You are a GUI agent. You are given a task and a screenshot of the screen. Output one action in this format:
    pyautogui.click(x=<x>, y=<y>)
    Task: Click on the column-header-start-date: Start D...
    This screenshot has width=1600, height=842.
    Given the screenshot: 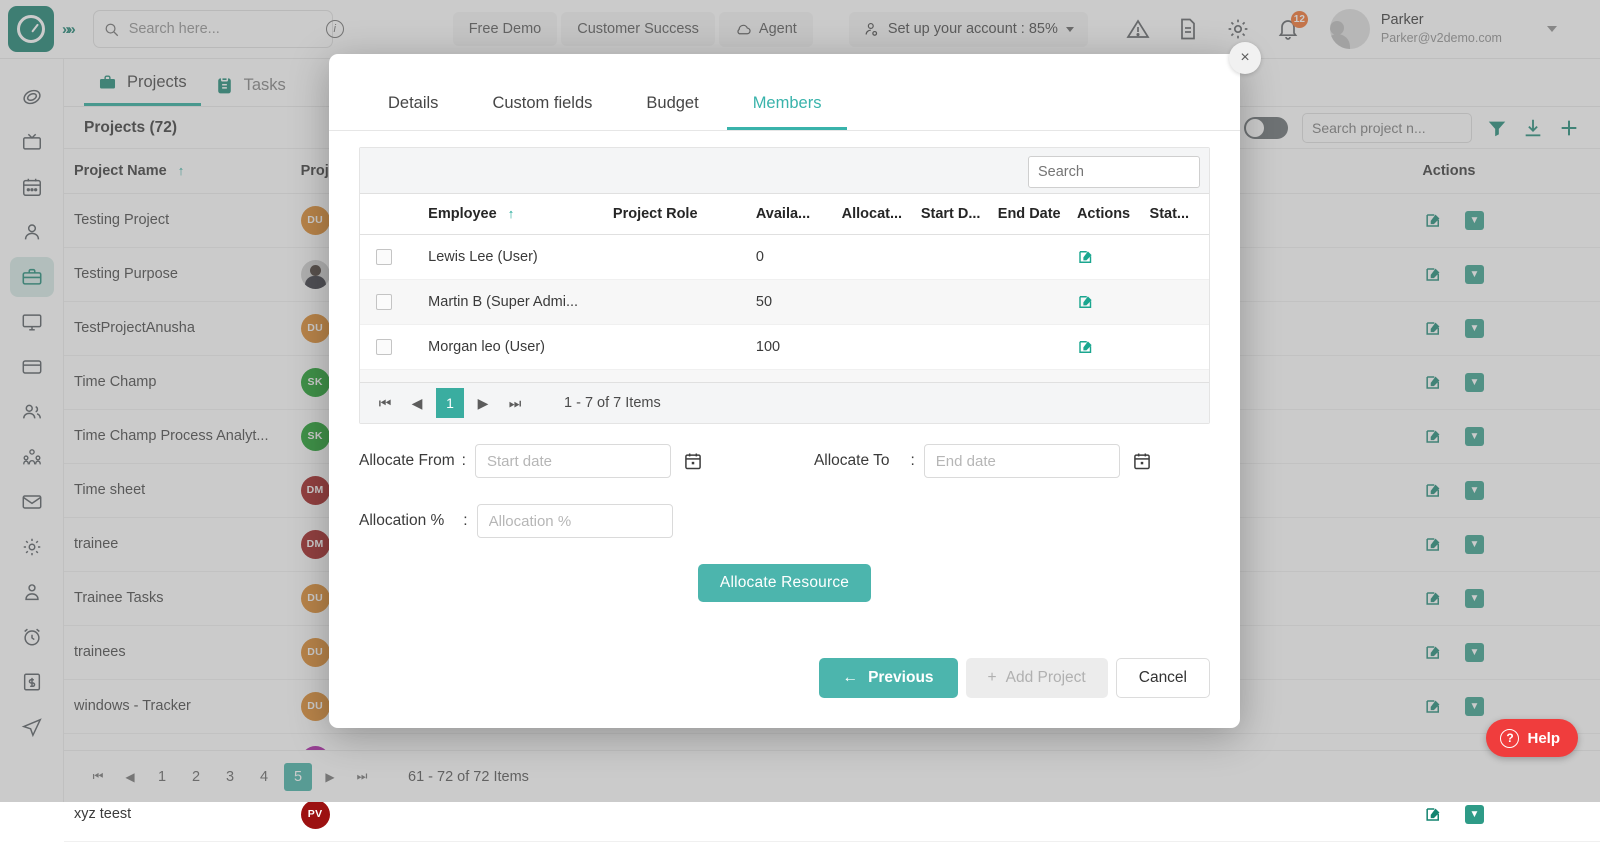 What is the action you would take?
    pyautogui.click(x=959, y=214)
    